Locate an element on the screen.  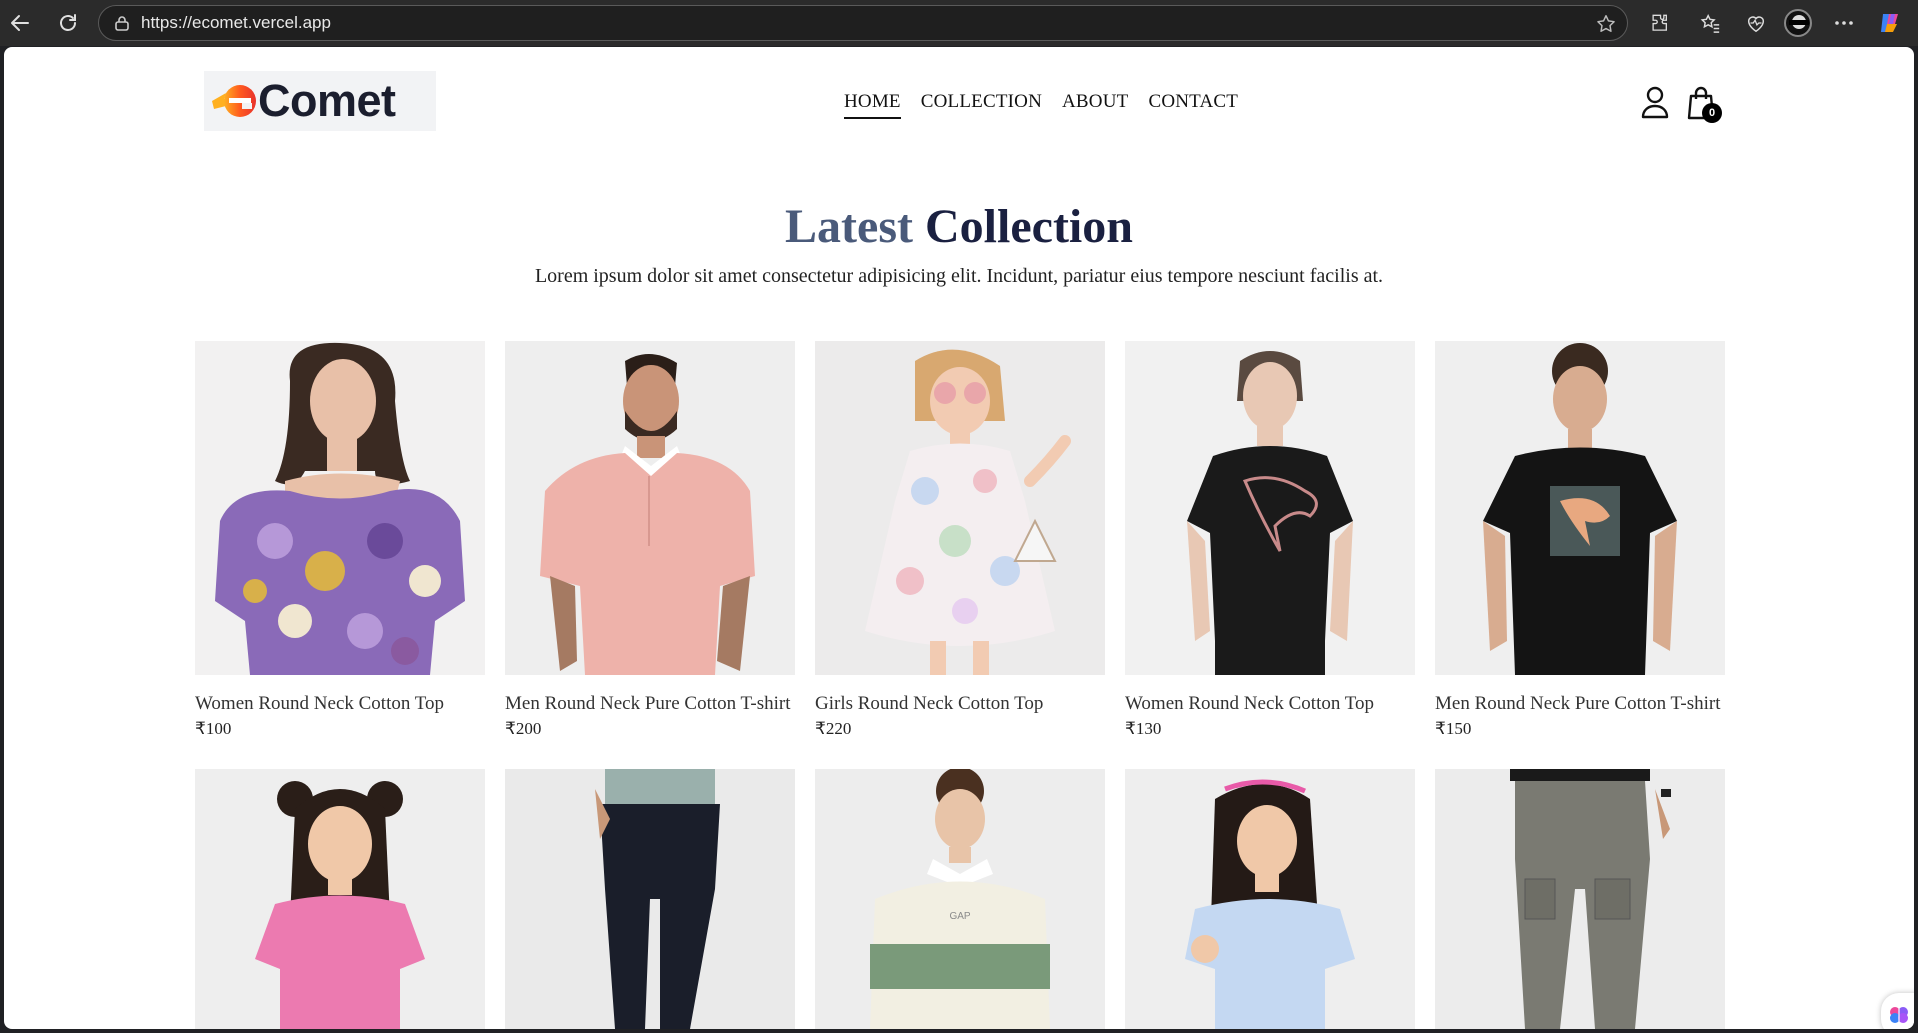
product-image: GAP is located at coordinates (960, 899).